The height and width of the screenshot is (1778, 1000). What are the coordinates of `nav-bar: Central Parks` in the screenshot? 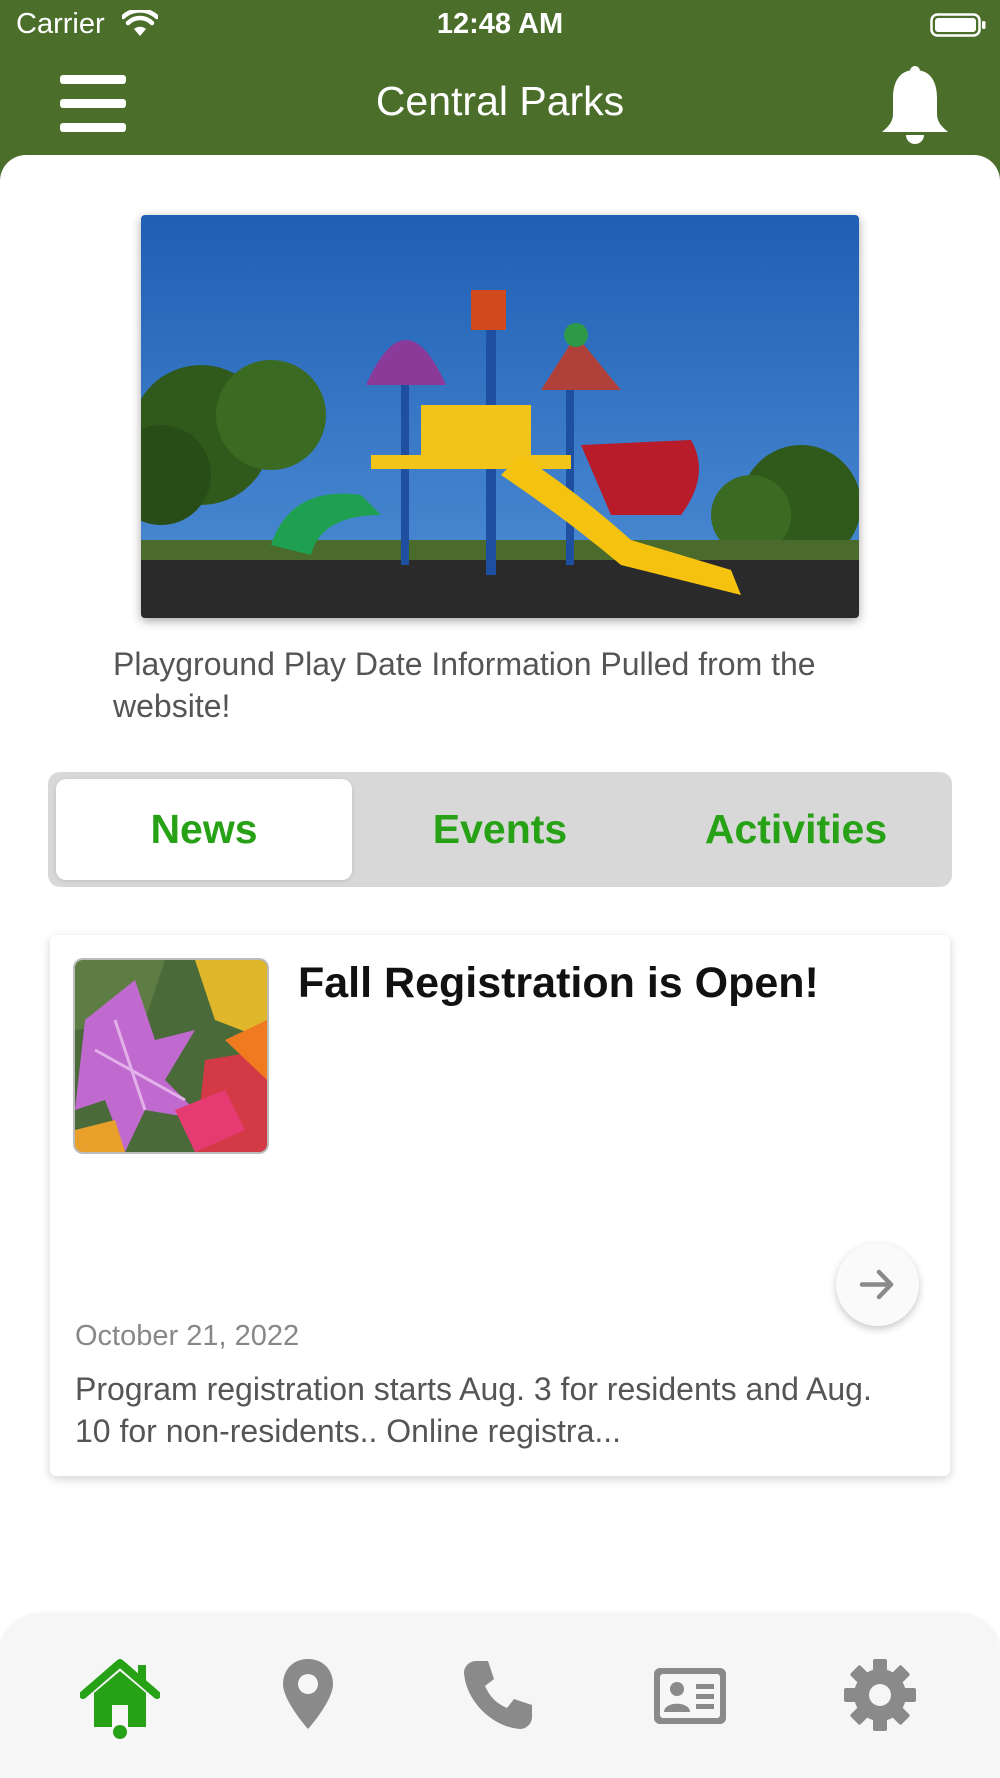 It's located at (500, 104).